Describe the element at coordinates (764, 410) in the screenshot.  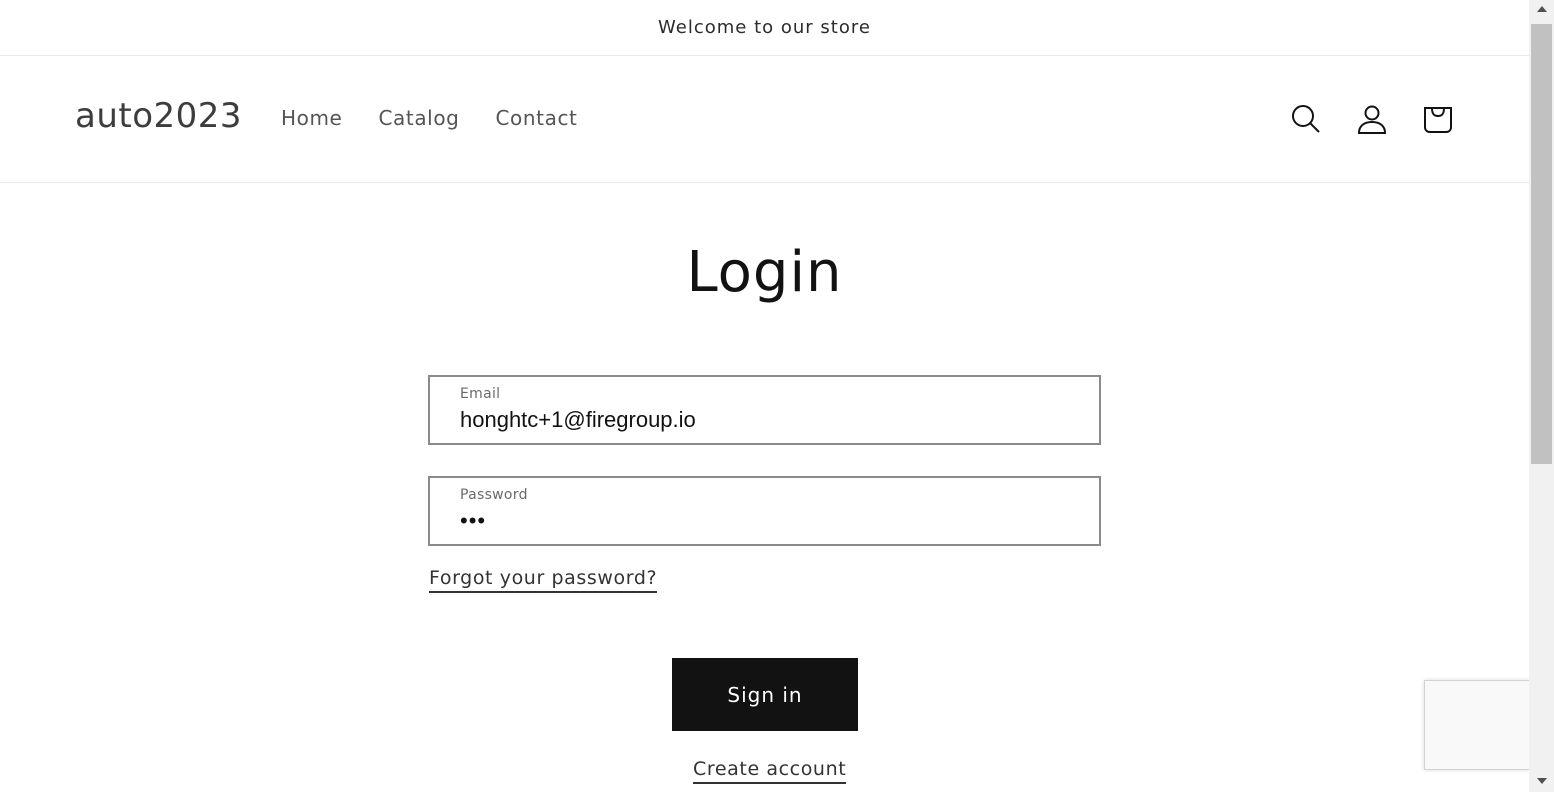
I see `email-field: Email honghtc+1@firegroup.io` at that location.